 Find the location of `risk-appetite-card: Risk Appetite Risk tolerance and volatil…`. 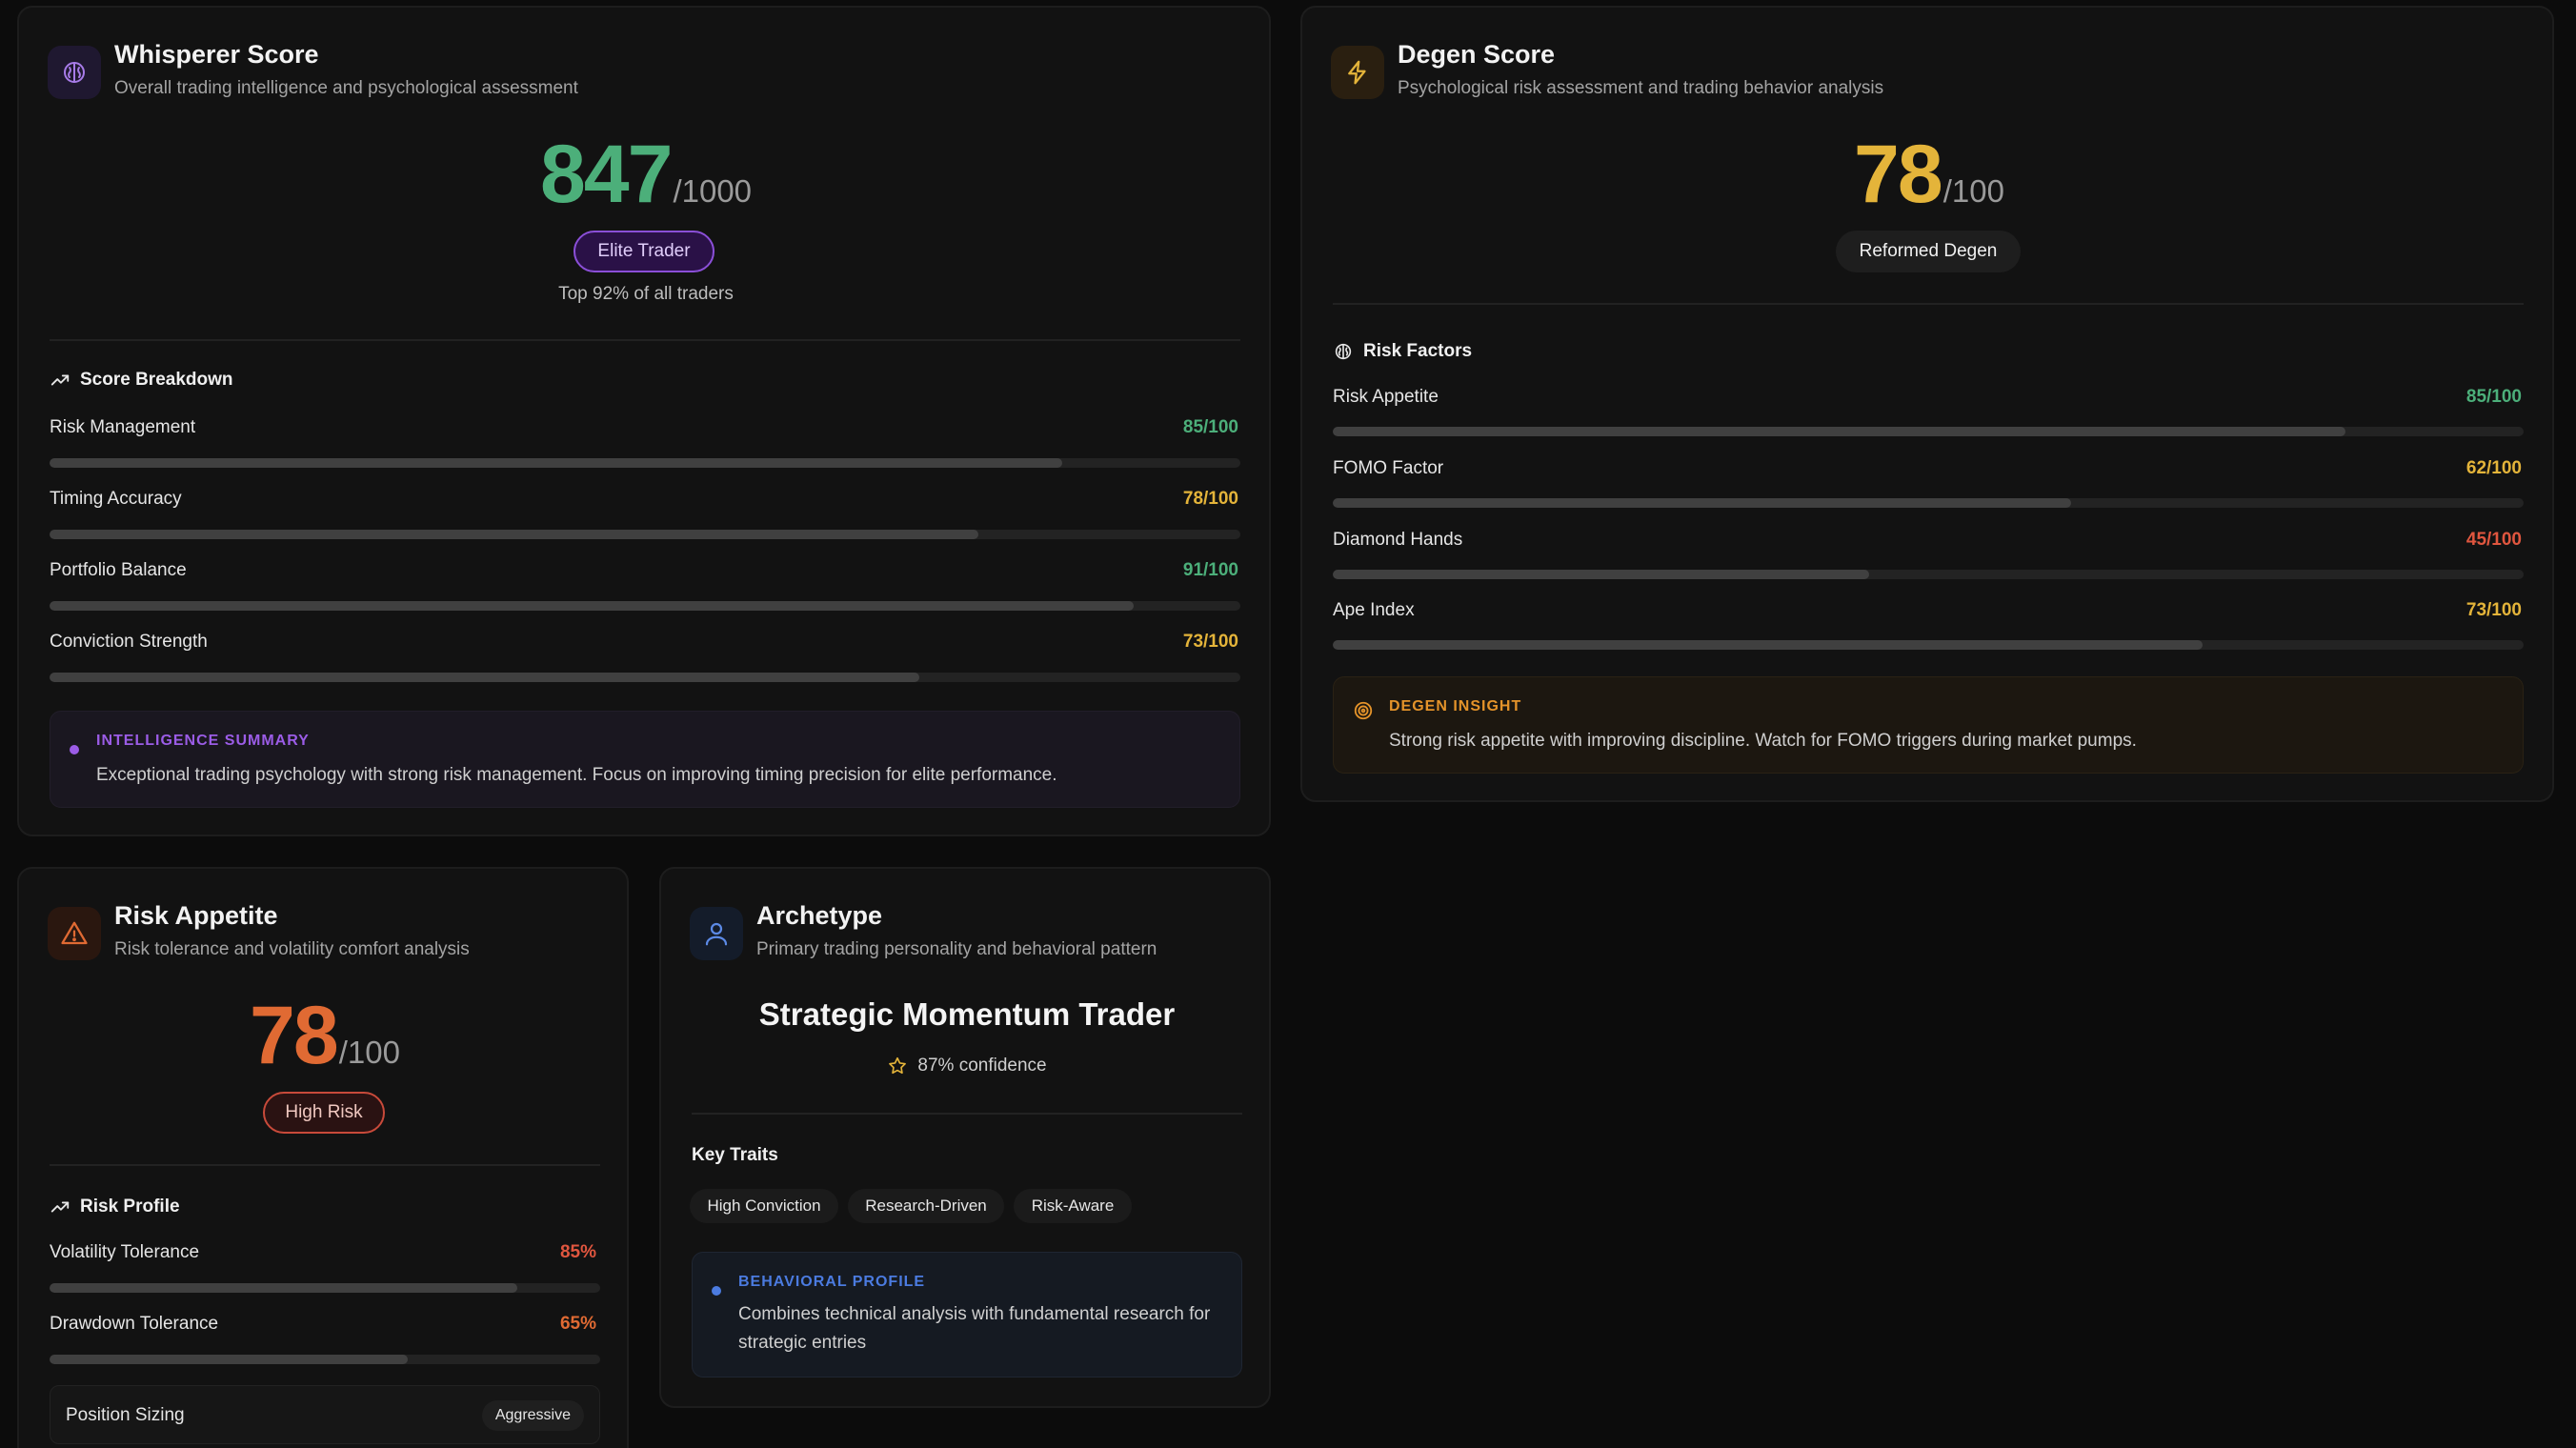

risk-appetite-card: Risk Appetite Risk tolerance and volatil… is located at coordinates (323, 1157).